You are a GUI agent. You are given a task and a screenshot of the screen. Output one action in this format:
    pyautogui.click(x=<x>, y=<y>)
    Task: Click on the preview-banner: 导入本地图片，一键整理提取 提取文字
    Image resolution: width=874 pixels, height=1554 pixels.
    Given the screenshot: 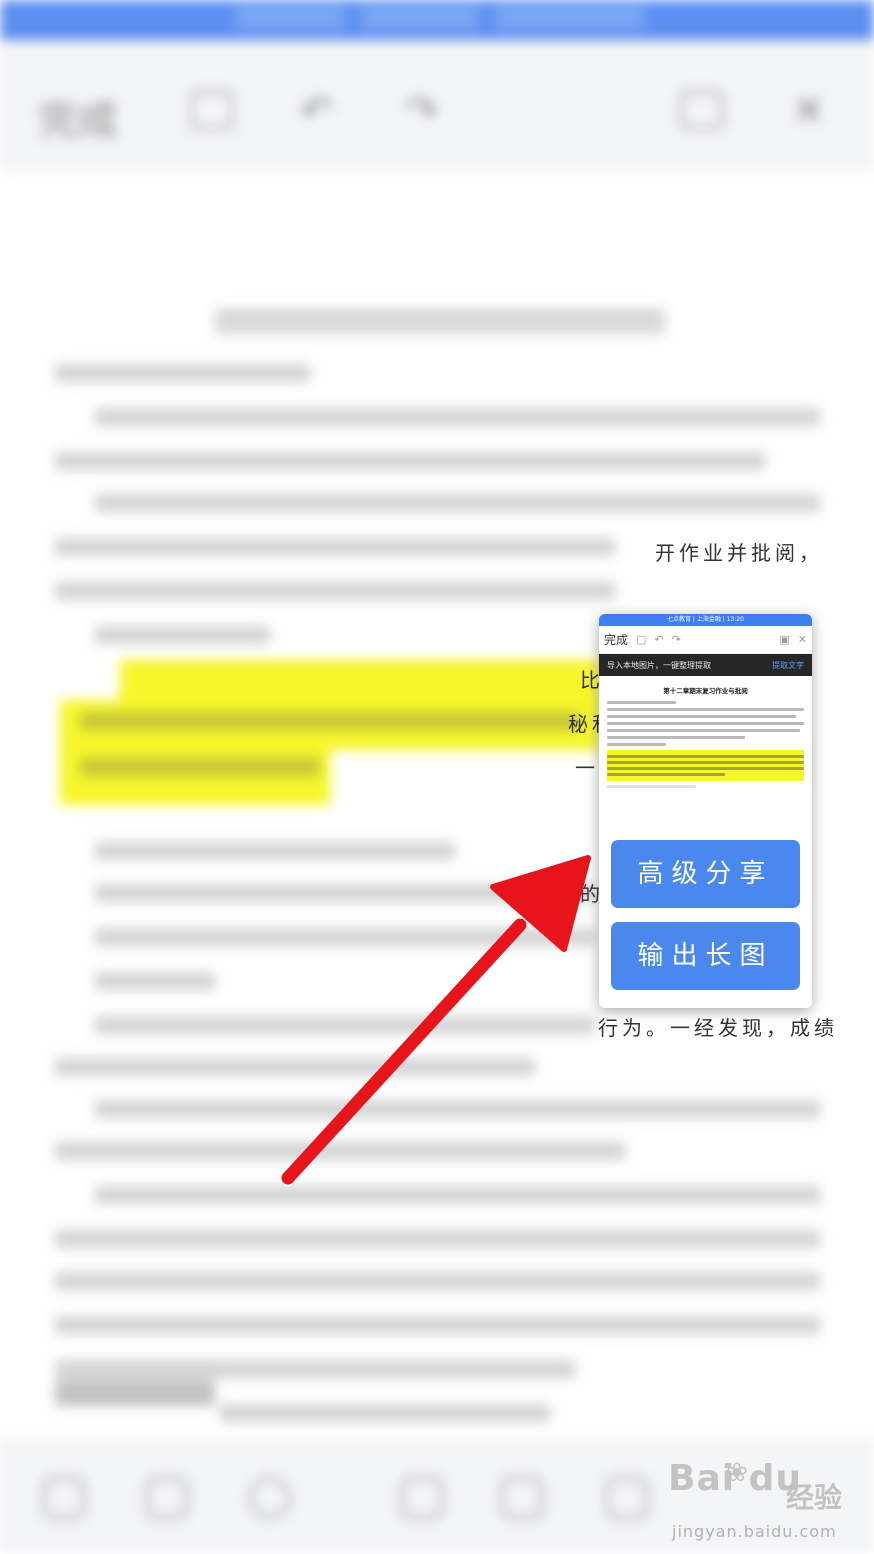 What is the action you would take?
    pyautogui.click(x=705, y=665)
    